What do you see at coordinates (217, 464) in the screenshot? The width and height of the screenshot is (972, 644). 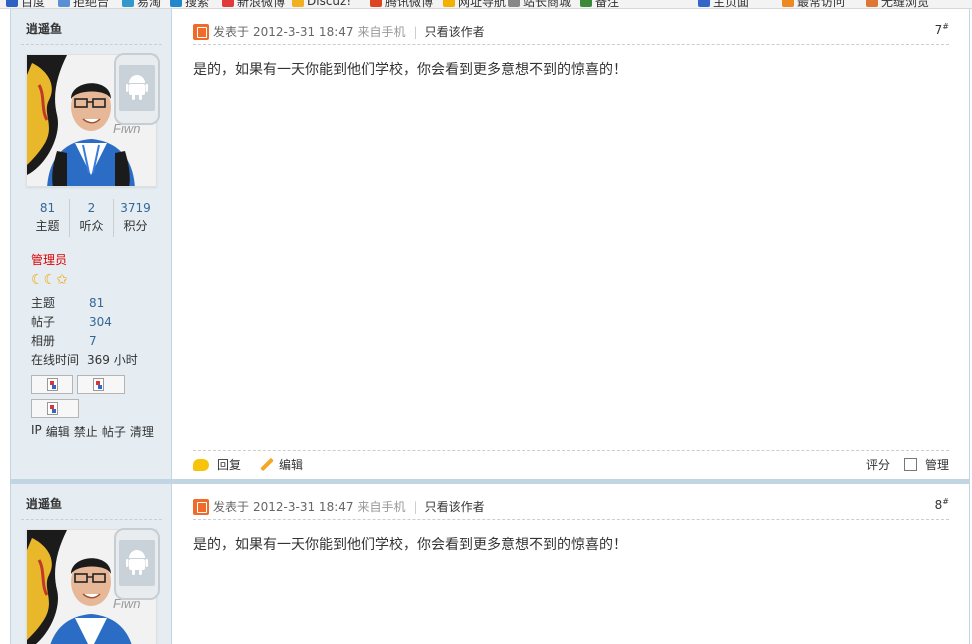 I see `reply-button: 回复` at bounding box center [217, 464].